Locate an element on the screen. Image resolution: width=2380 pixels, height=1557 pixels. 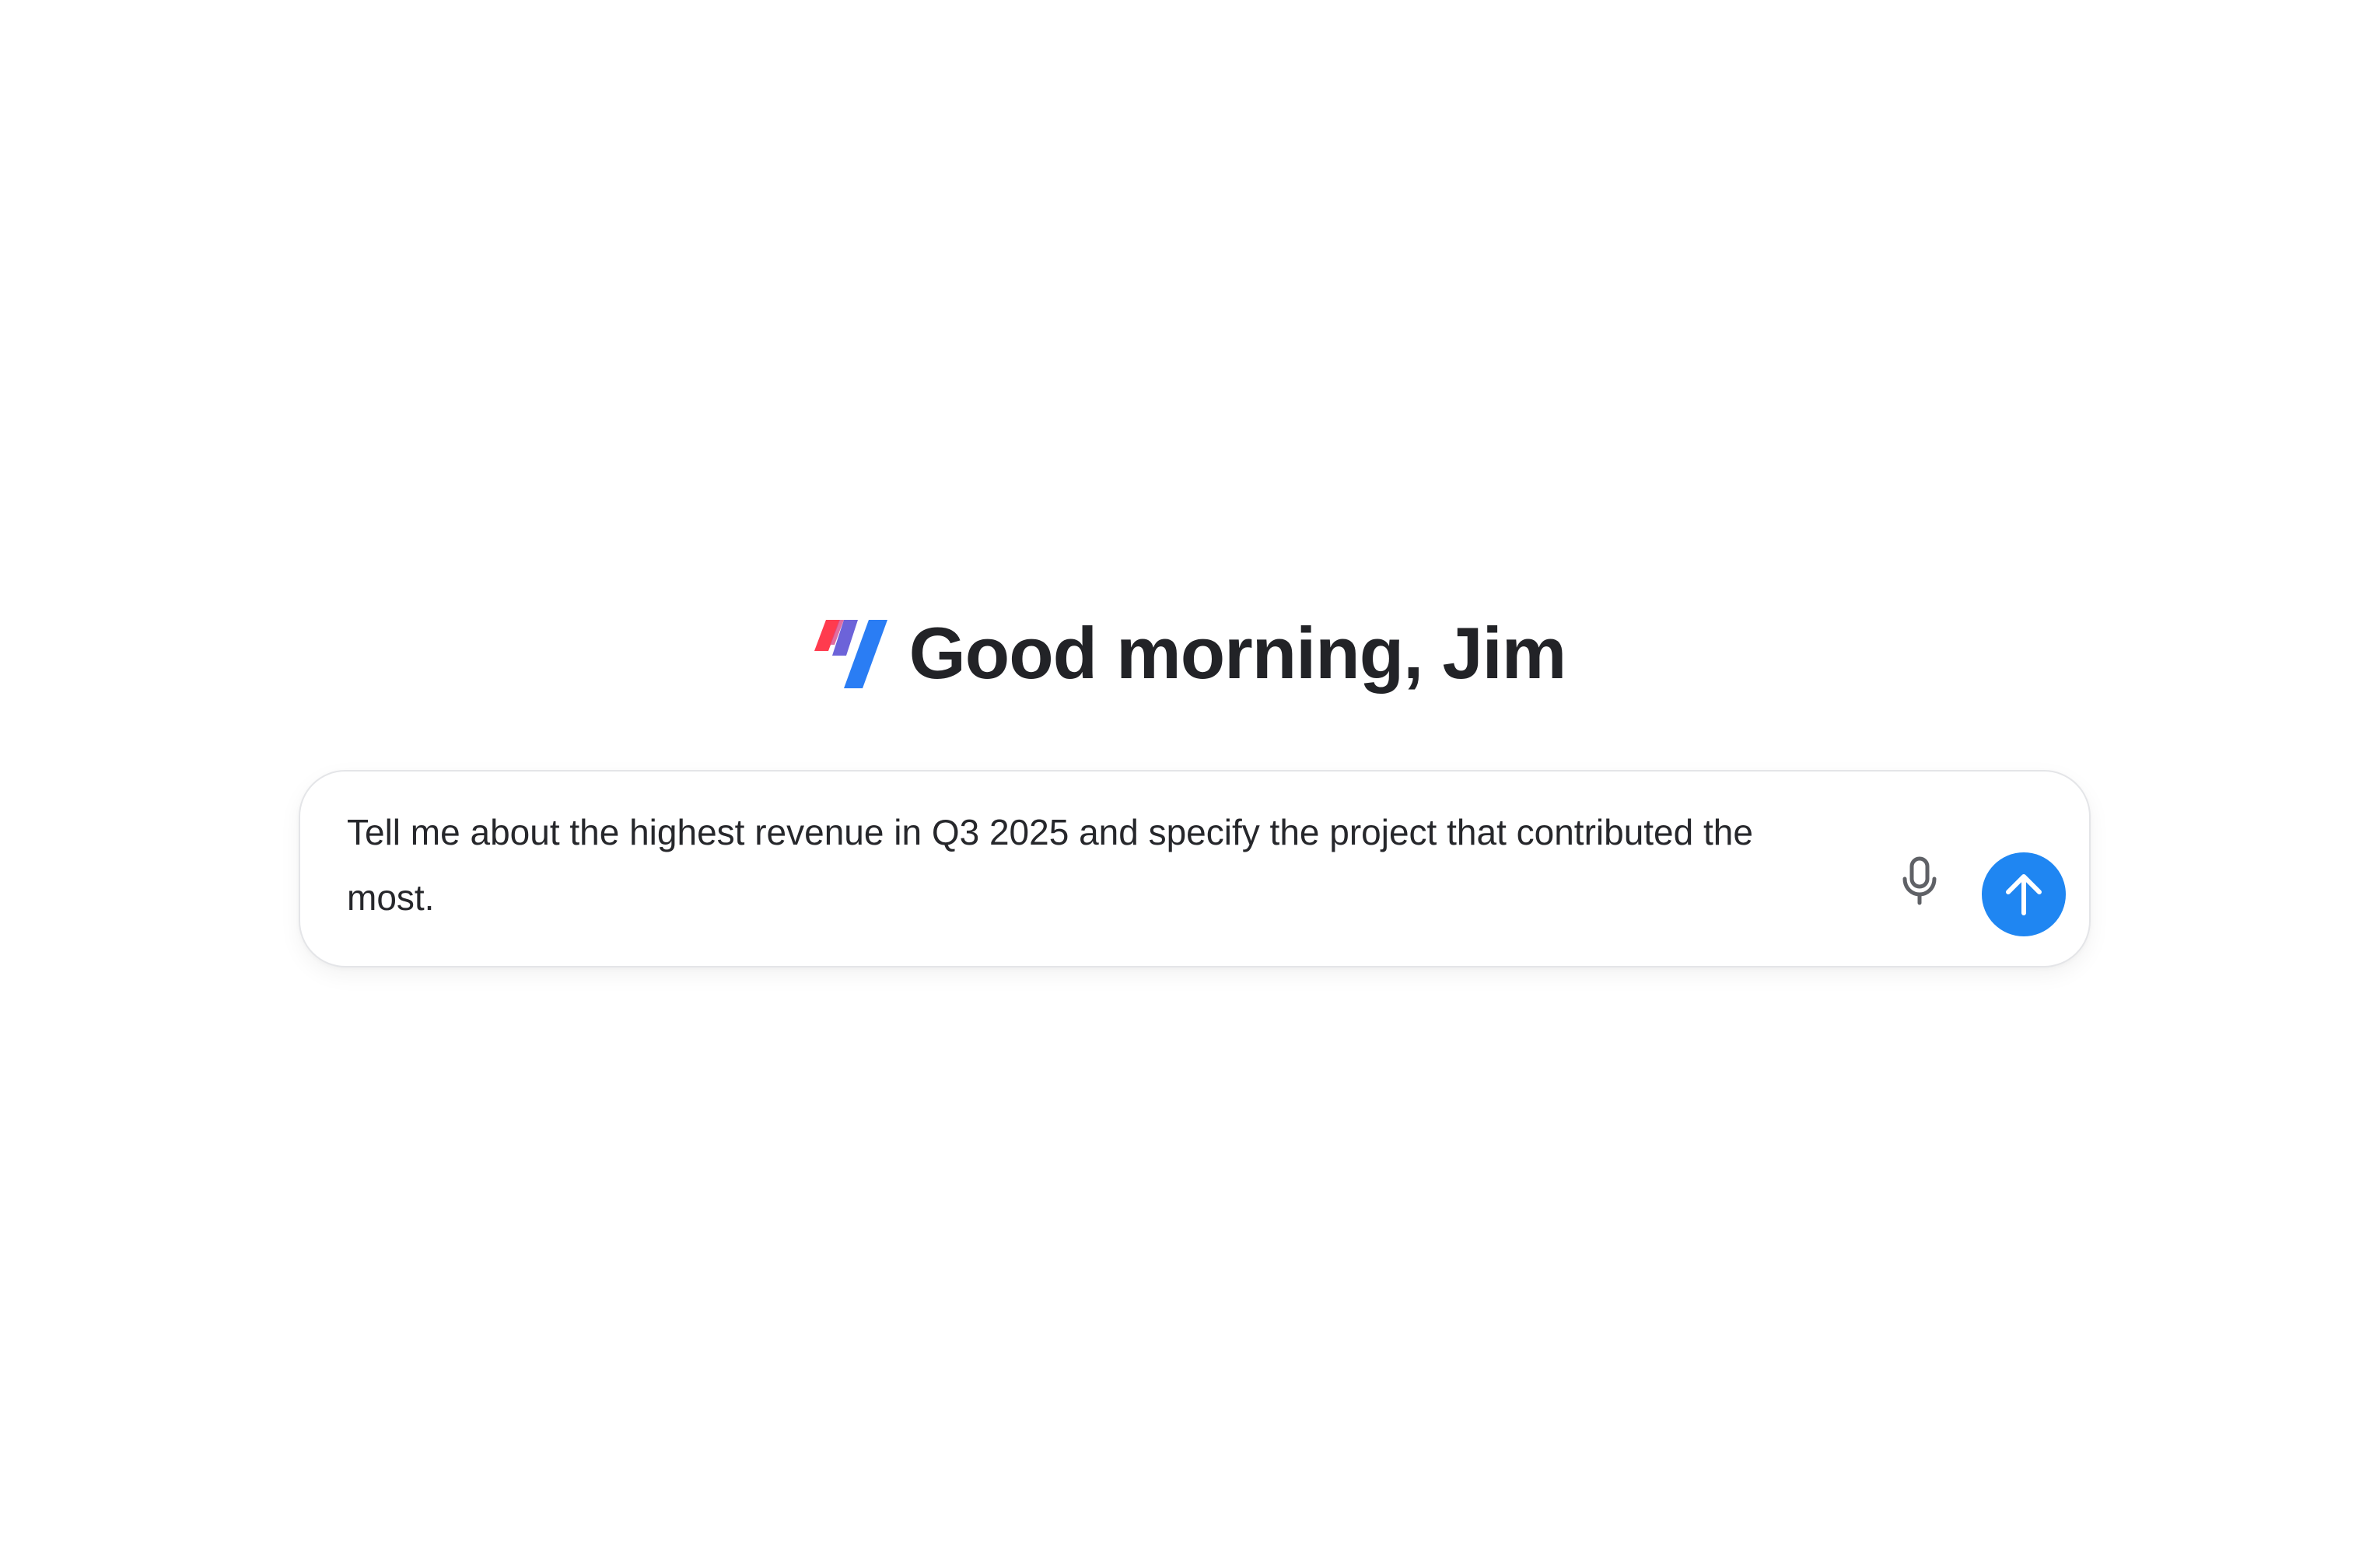
greeting-header: Good morning, Jim is located at coordinates (1190, 654).